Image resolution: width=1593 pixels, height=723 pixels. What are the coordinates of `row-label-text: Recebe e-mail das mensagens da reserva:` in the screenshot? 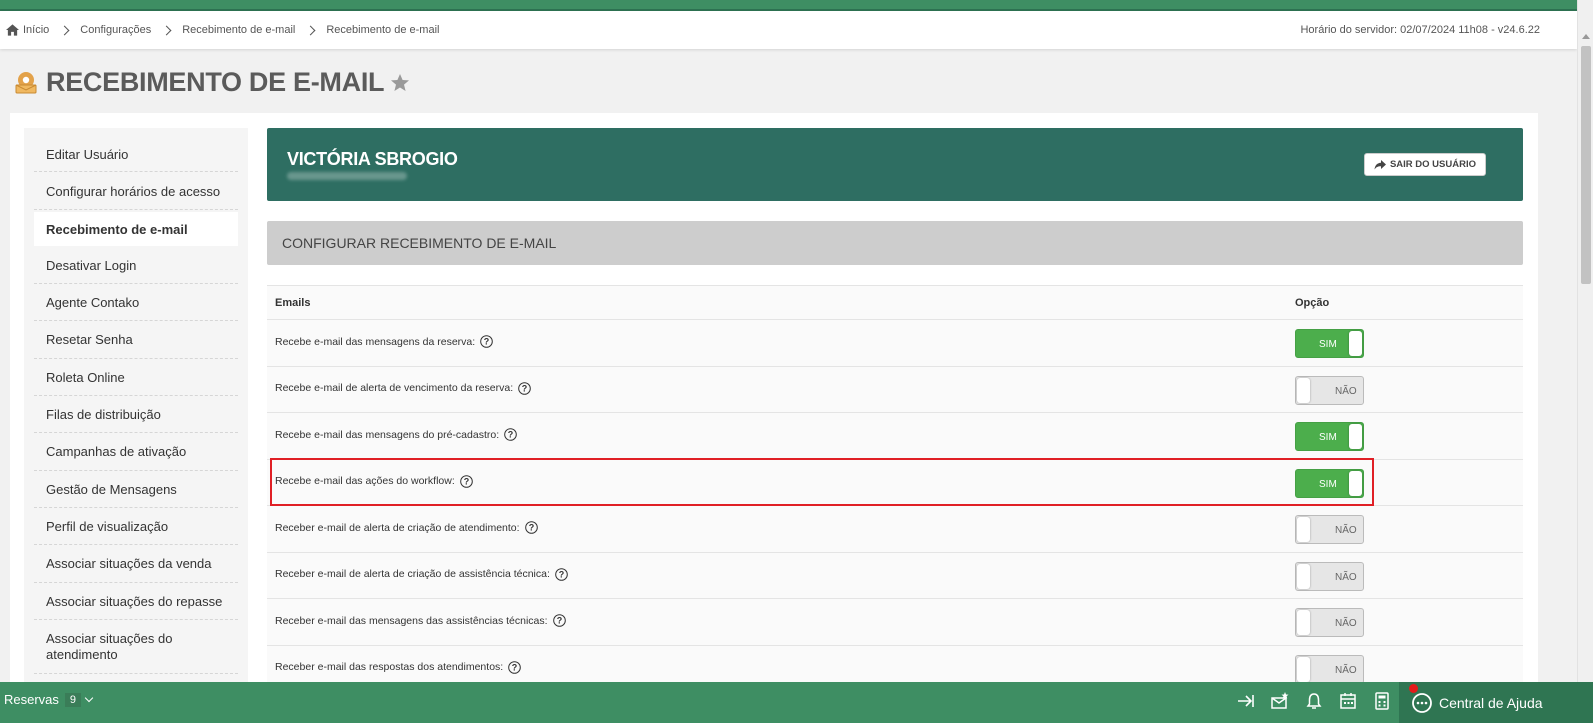 It's located at (375, 341).